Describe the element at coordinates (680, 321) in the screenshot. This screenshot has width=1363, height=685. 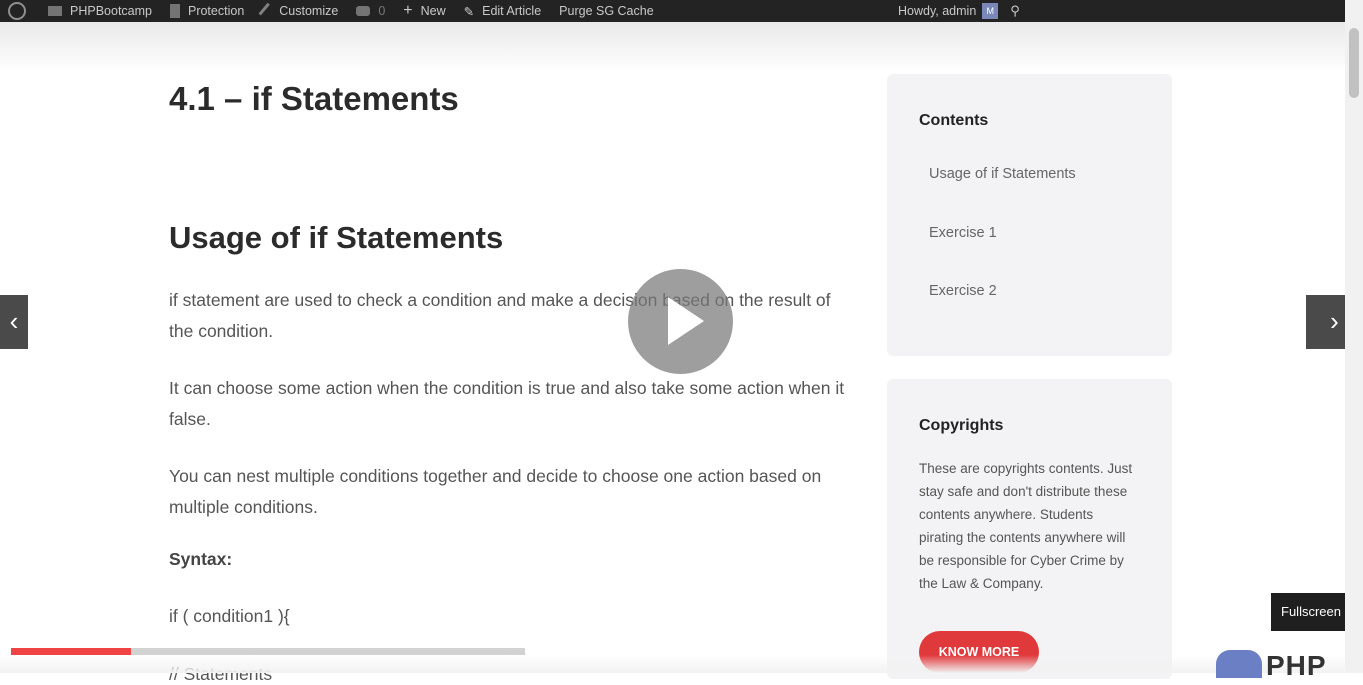
I see `play-button` at that location.